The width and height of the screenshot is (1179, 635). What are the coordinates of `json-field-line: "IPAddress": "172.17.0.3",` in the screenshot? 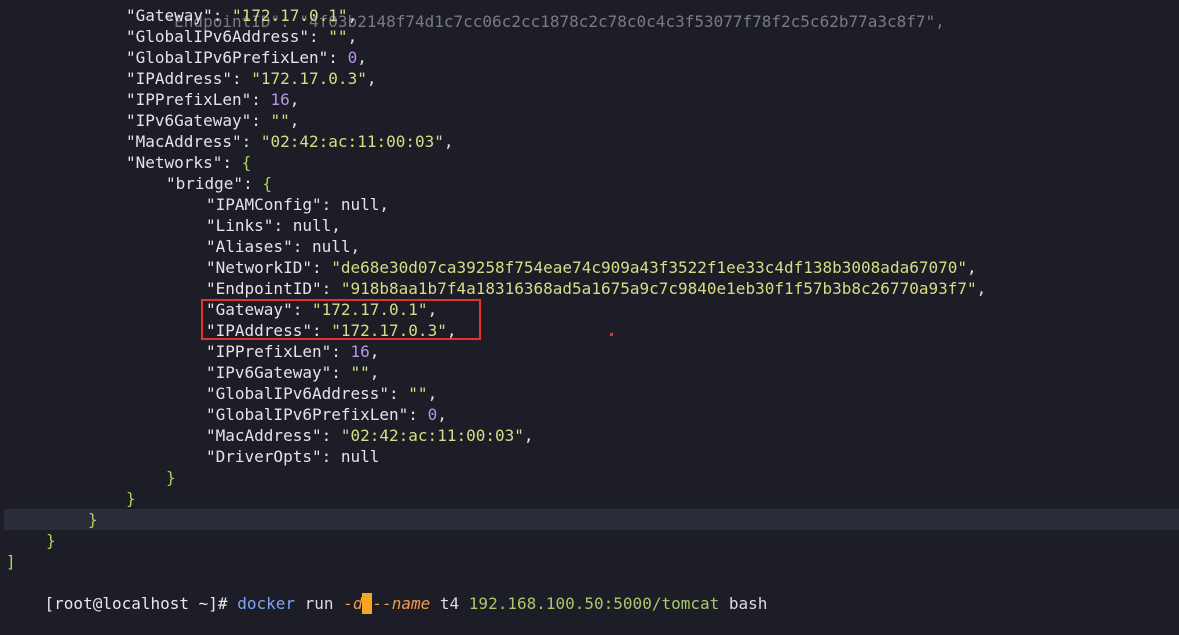 It's located at (251, 78).